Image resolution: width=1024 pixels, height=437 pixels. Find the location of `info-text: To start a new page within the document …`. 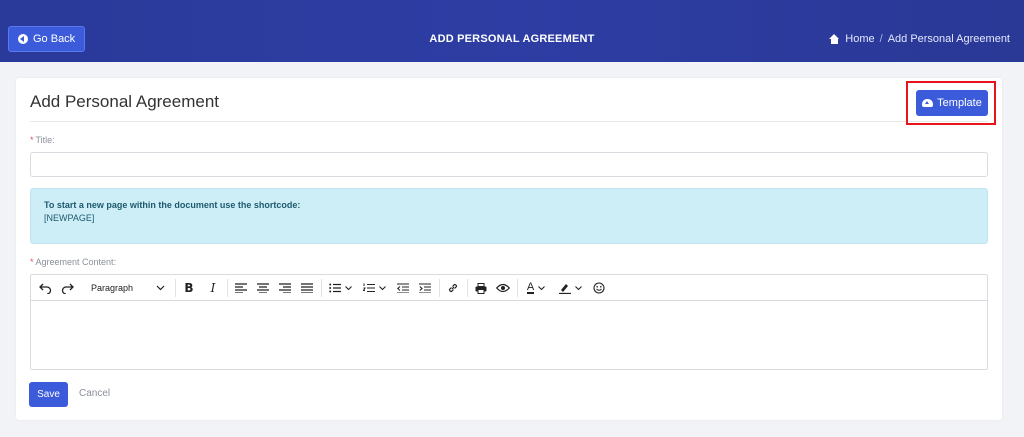

info-text: To start a new page within the document … is located at coordinates (172, 205).